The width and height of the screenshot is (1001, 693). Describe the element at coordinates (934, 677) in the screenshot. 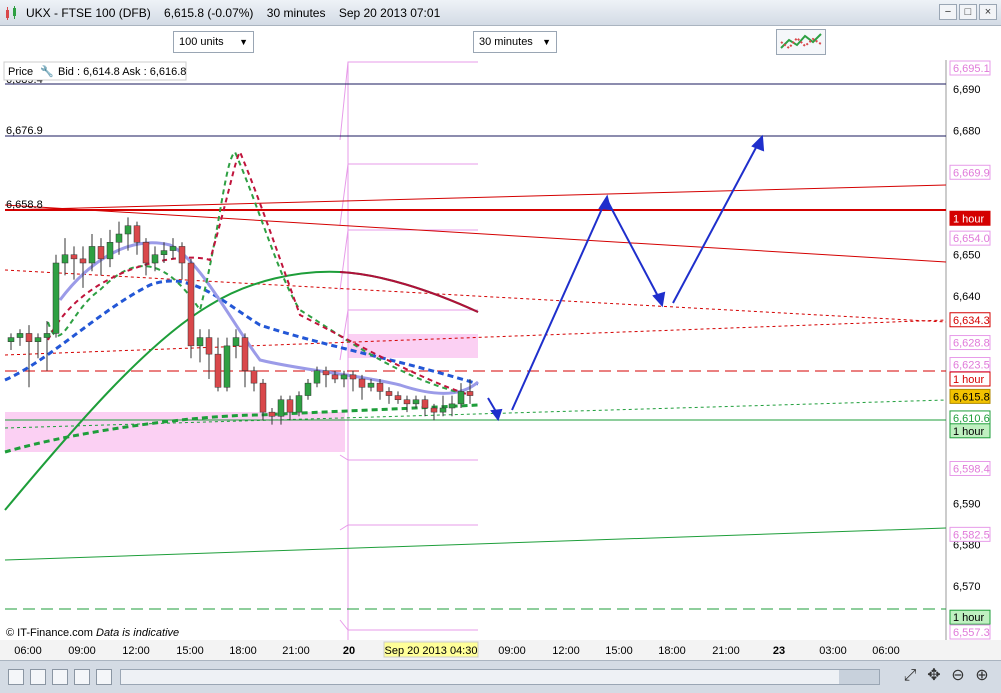

I see `move-icon: ✥` at that location.